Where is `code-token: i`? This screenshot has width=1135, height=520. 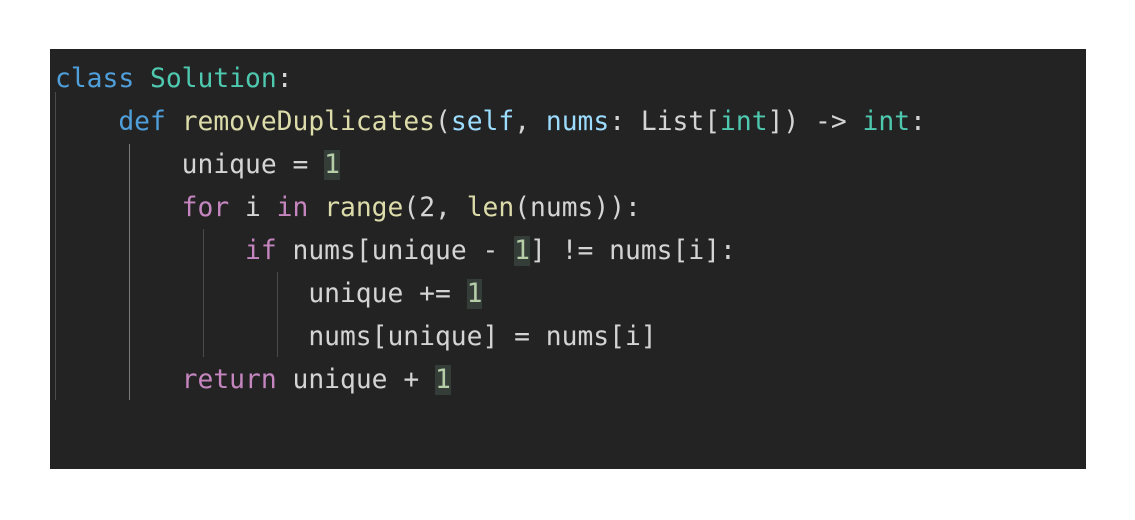
code-token: i is located at coordinates (253, 208).